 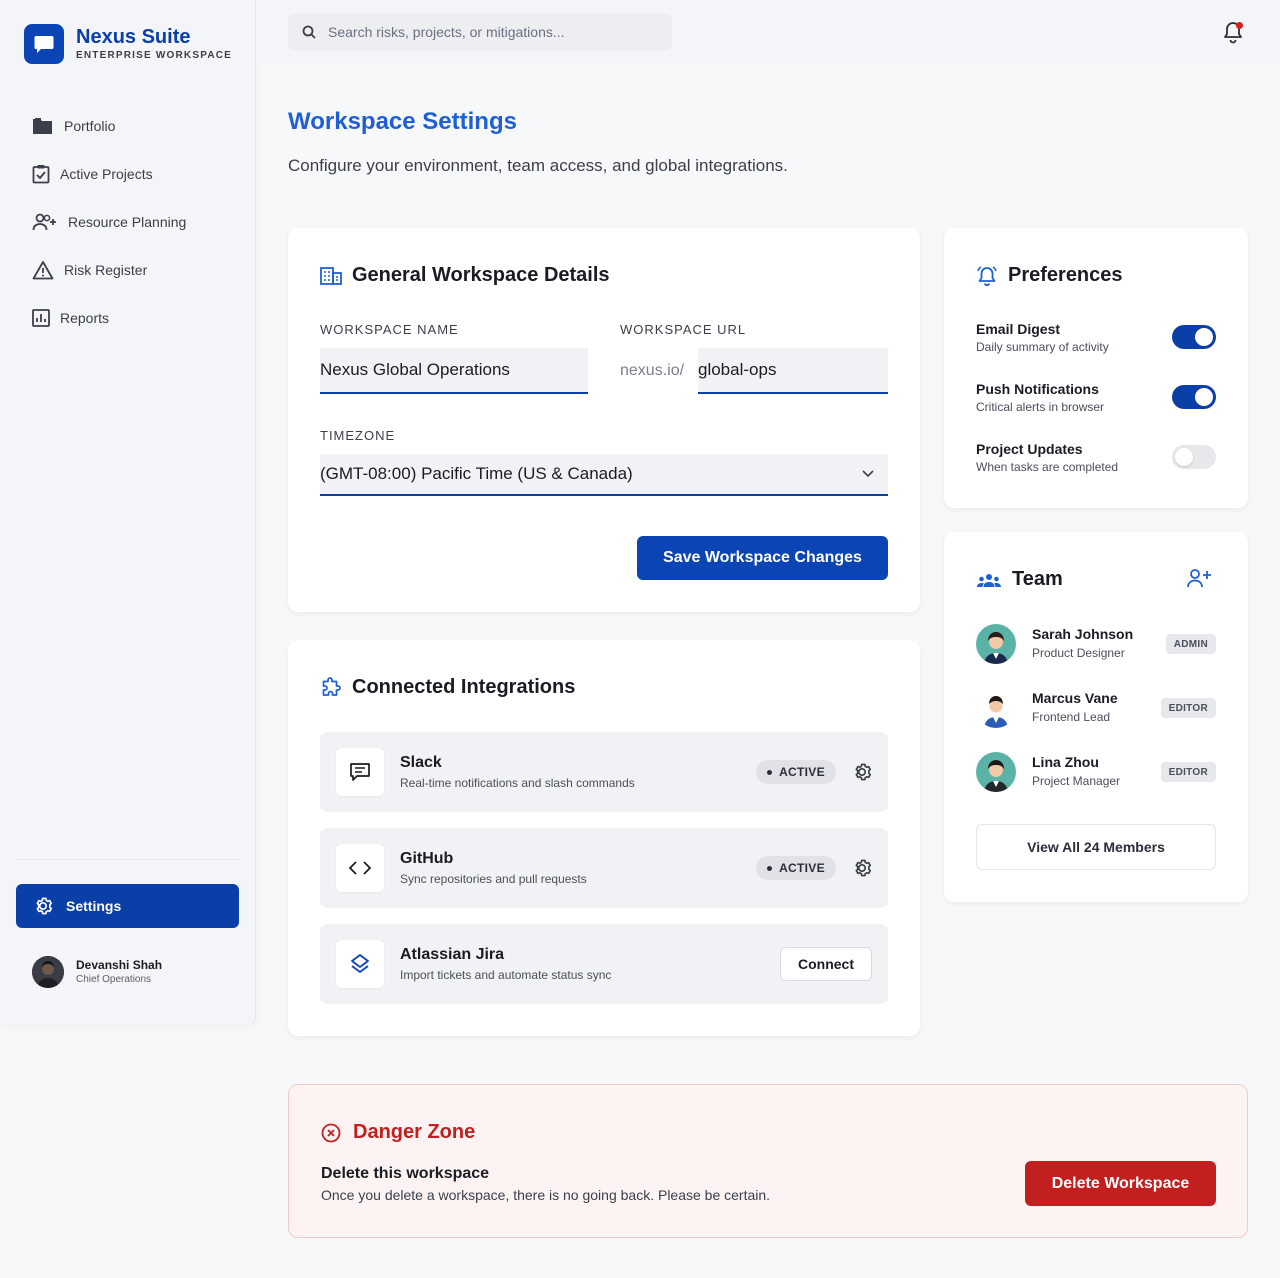 I want to click on building-icon, so click(x=331, y=275).